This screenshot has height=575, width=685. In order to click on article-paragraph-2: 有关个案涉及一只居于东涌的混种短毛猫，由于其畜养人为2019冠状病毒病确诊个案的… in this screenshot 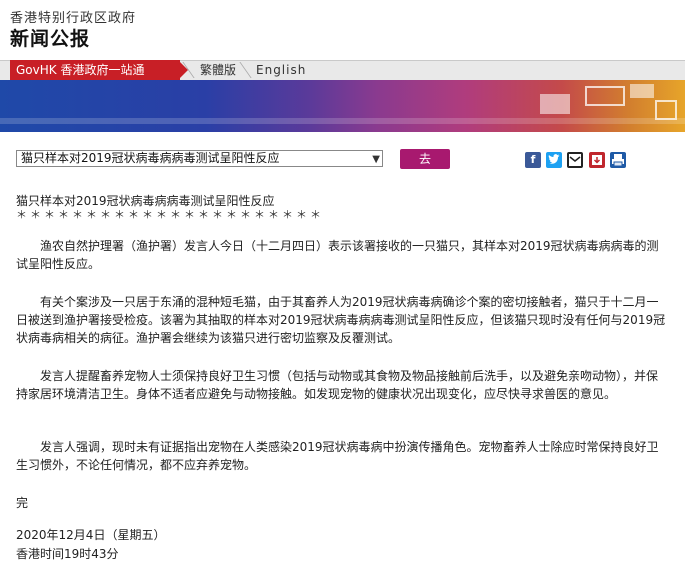, I will do `click(341, 320)`.